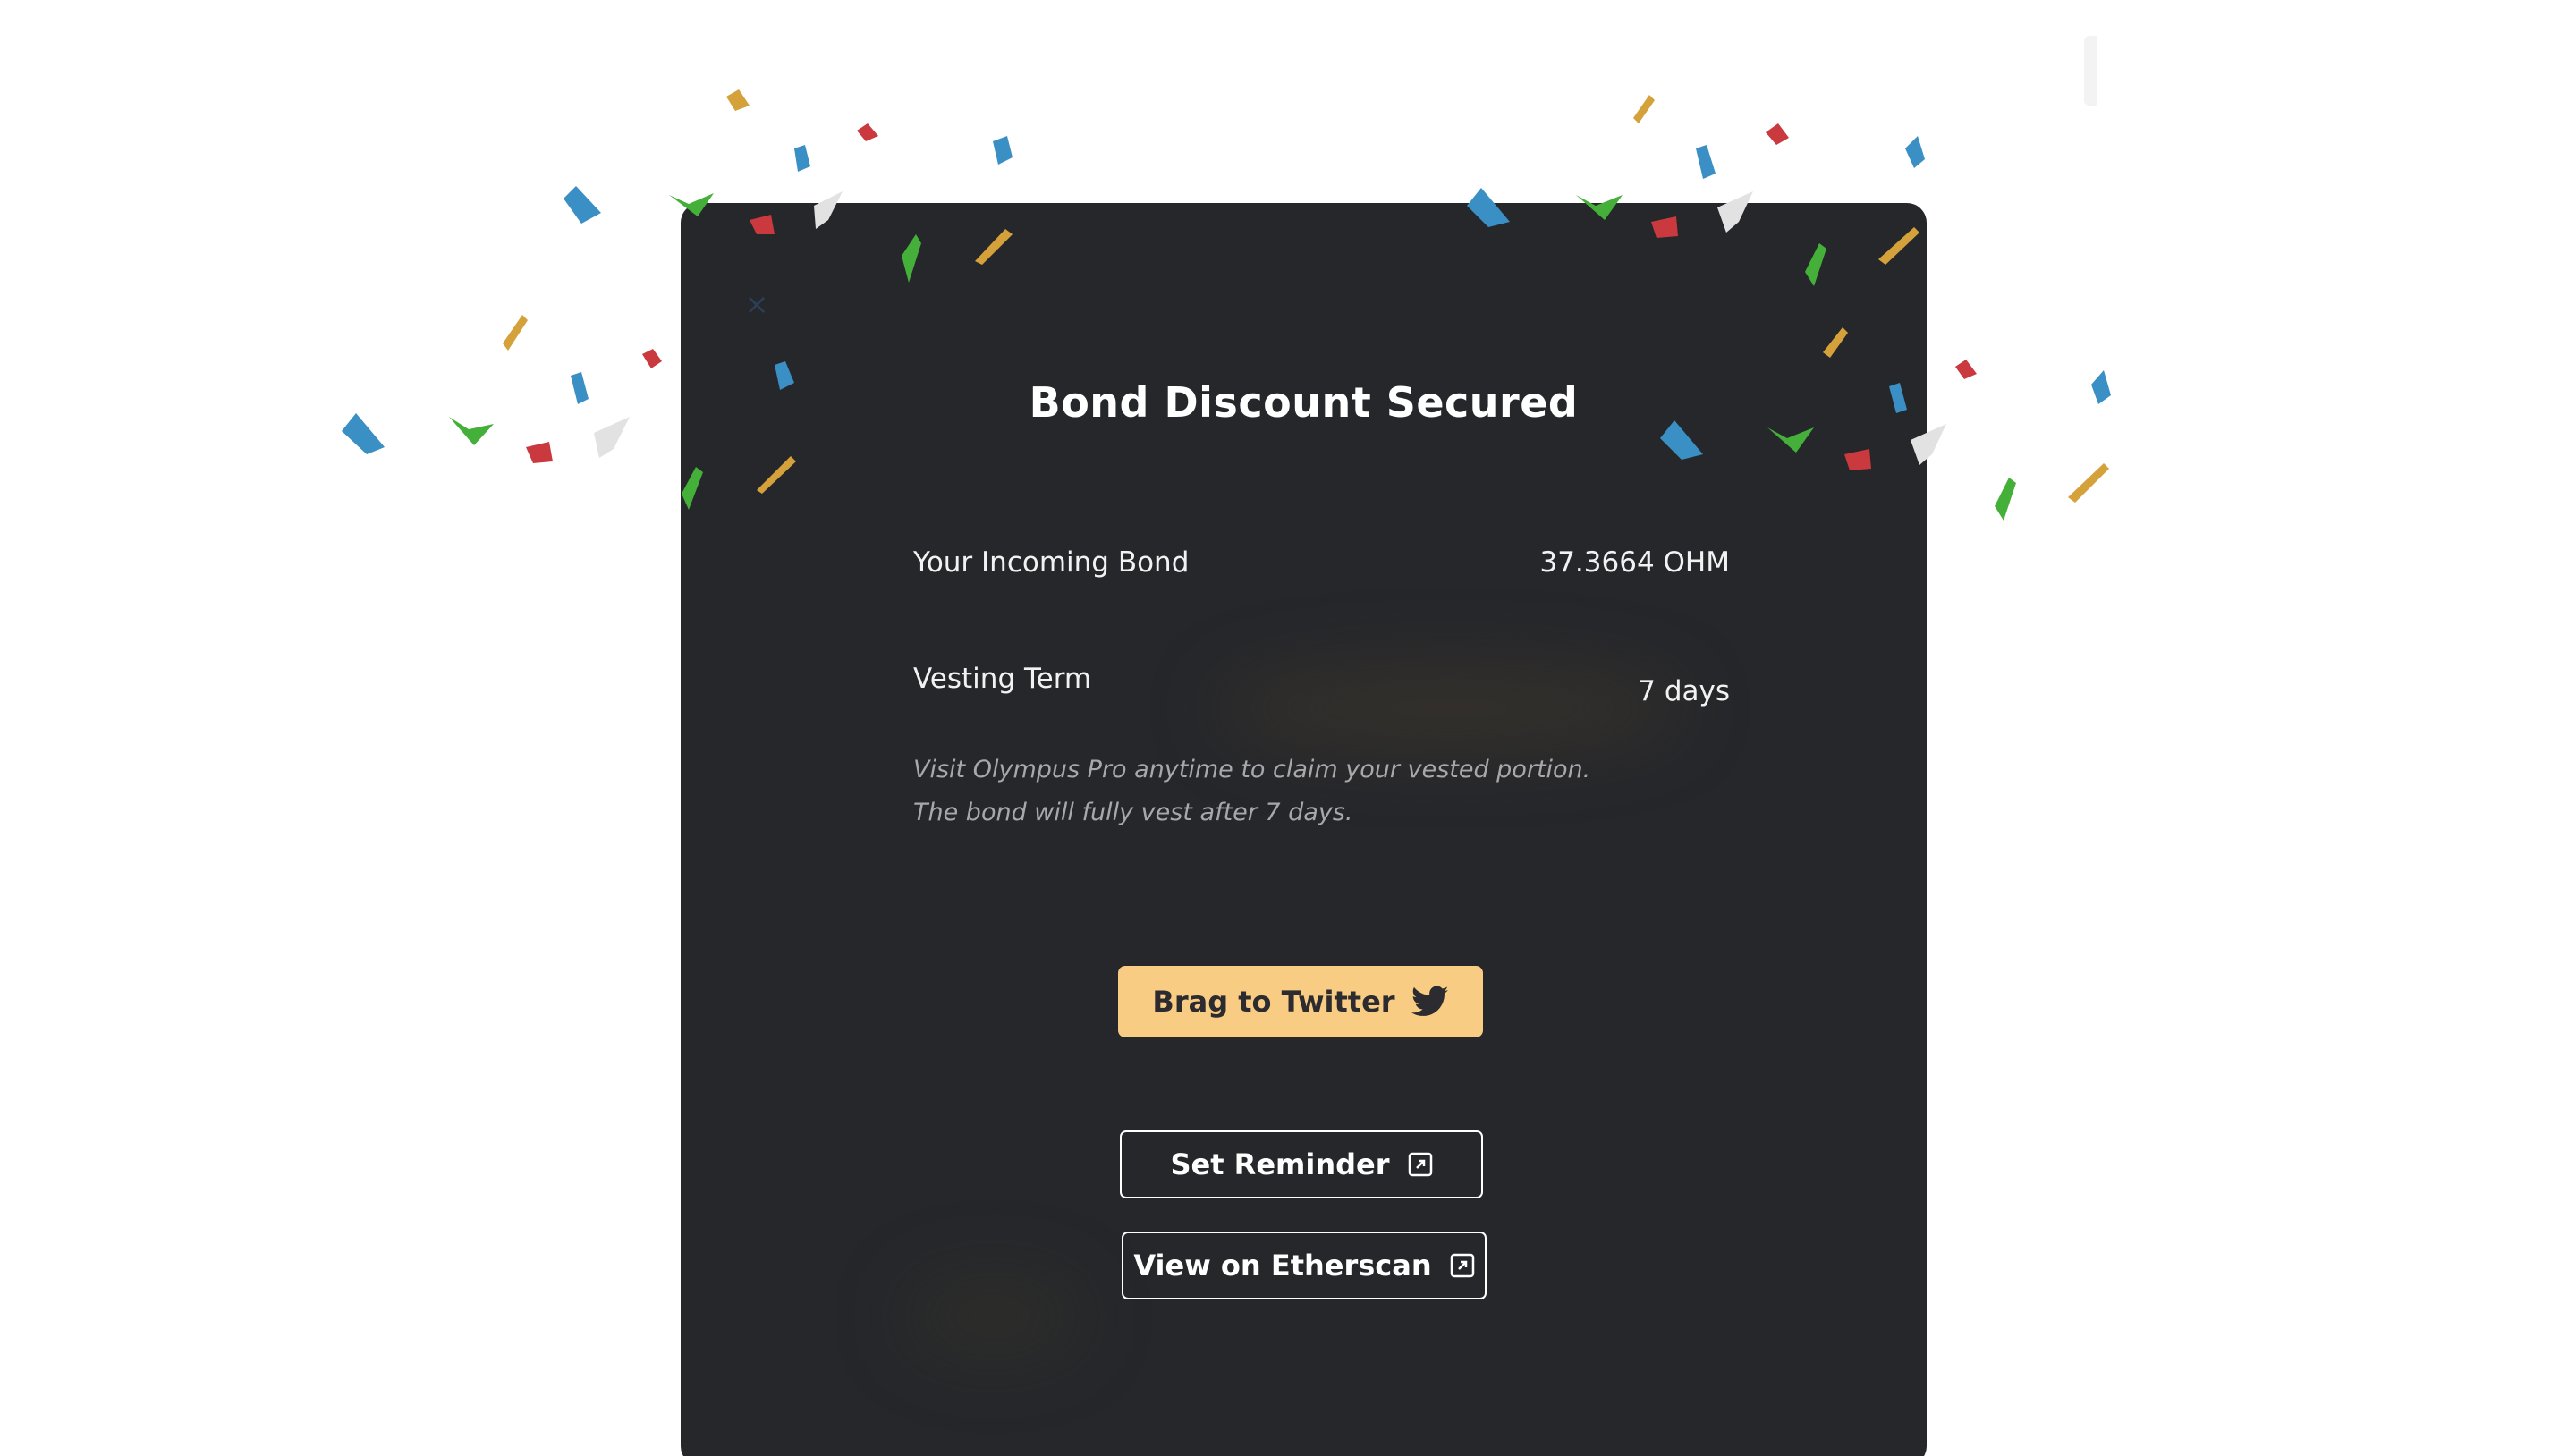 This screenshot has width=2576, height=1456. Describe the element at coordinates (1634, 562) in the screenshot. I see `incoming-bond-value: 37.3664 OHM` at that location.